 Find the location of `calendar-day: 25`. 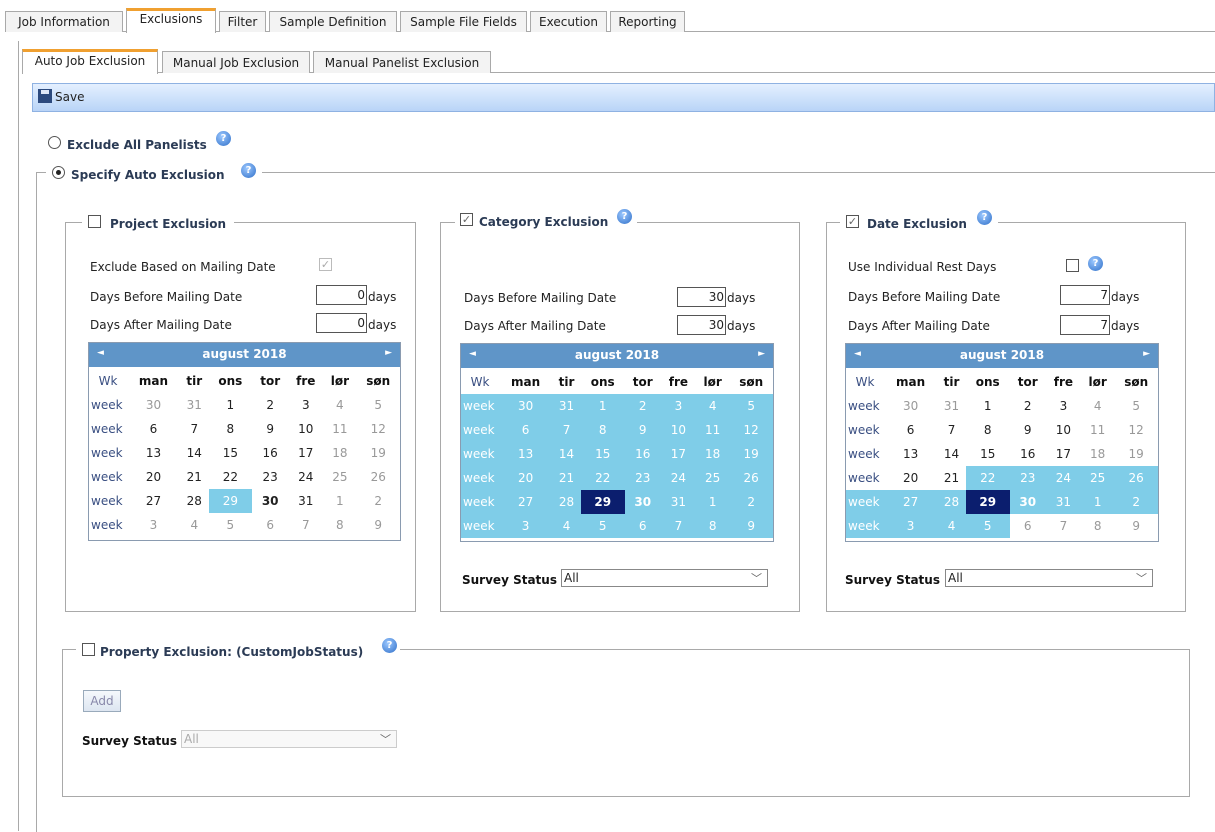

calendar-day: 25 is located at coordinates (339, 477).